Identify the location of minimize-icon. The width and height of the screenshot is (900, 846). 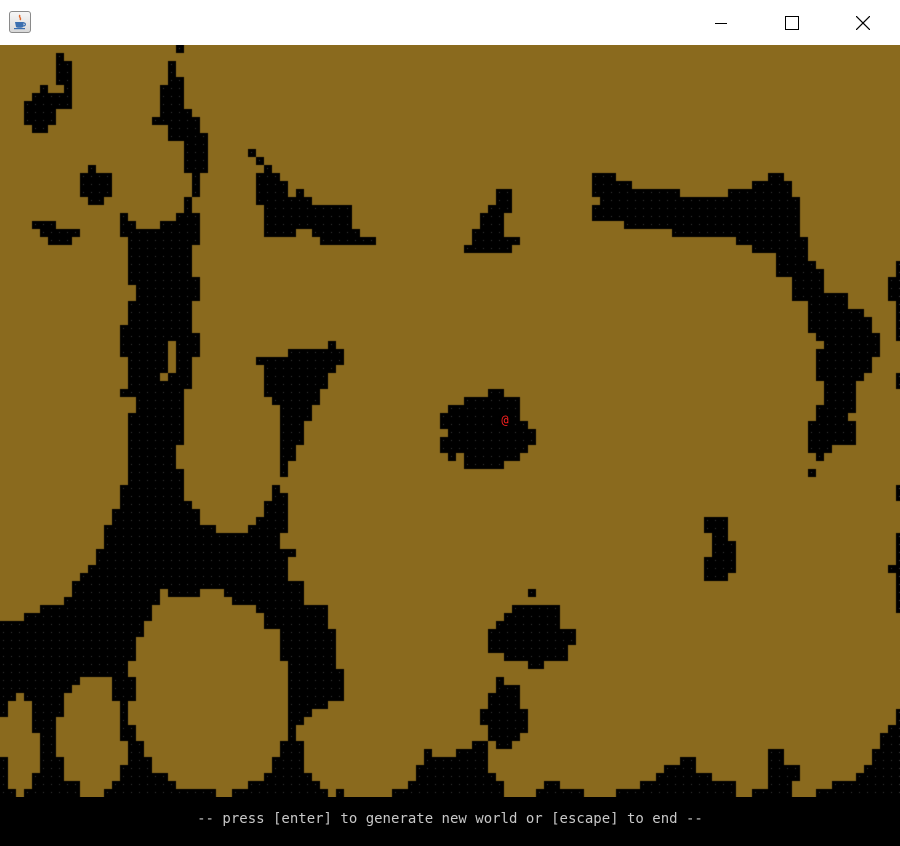
(721, 23).